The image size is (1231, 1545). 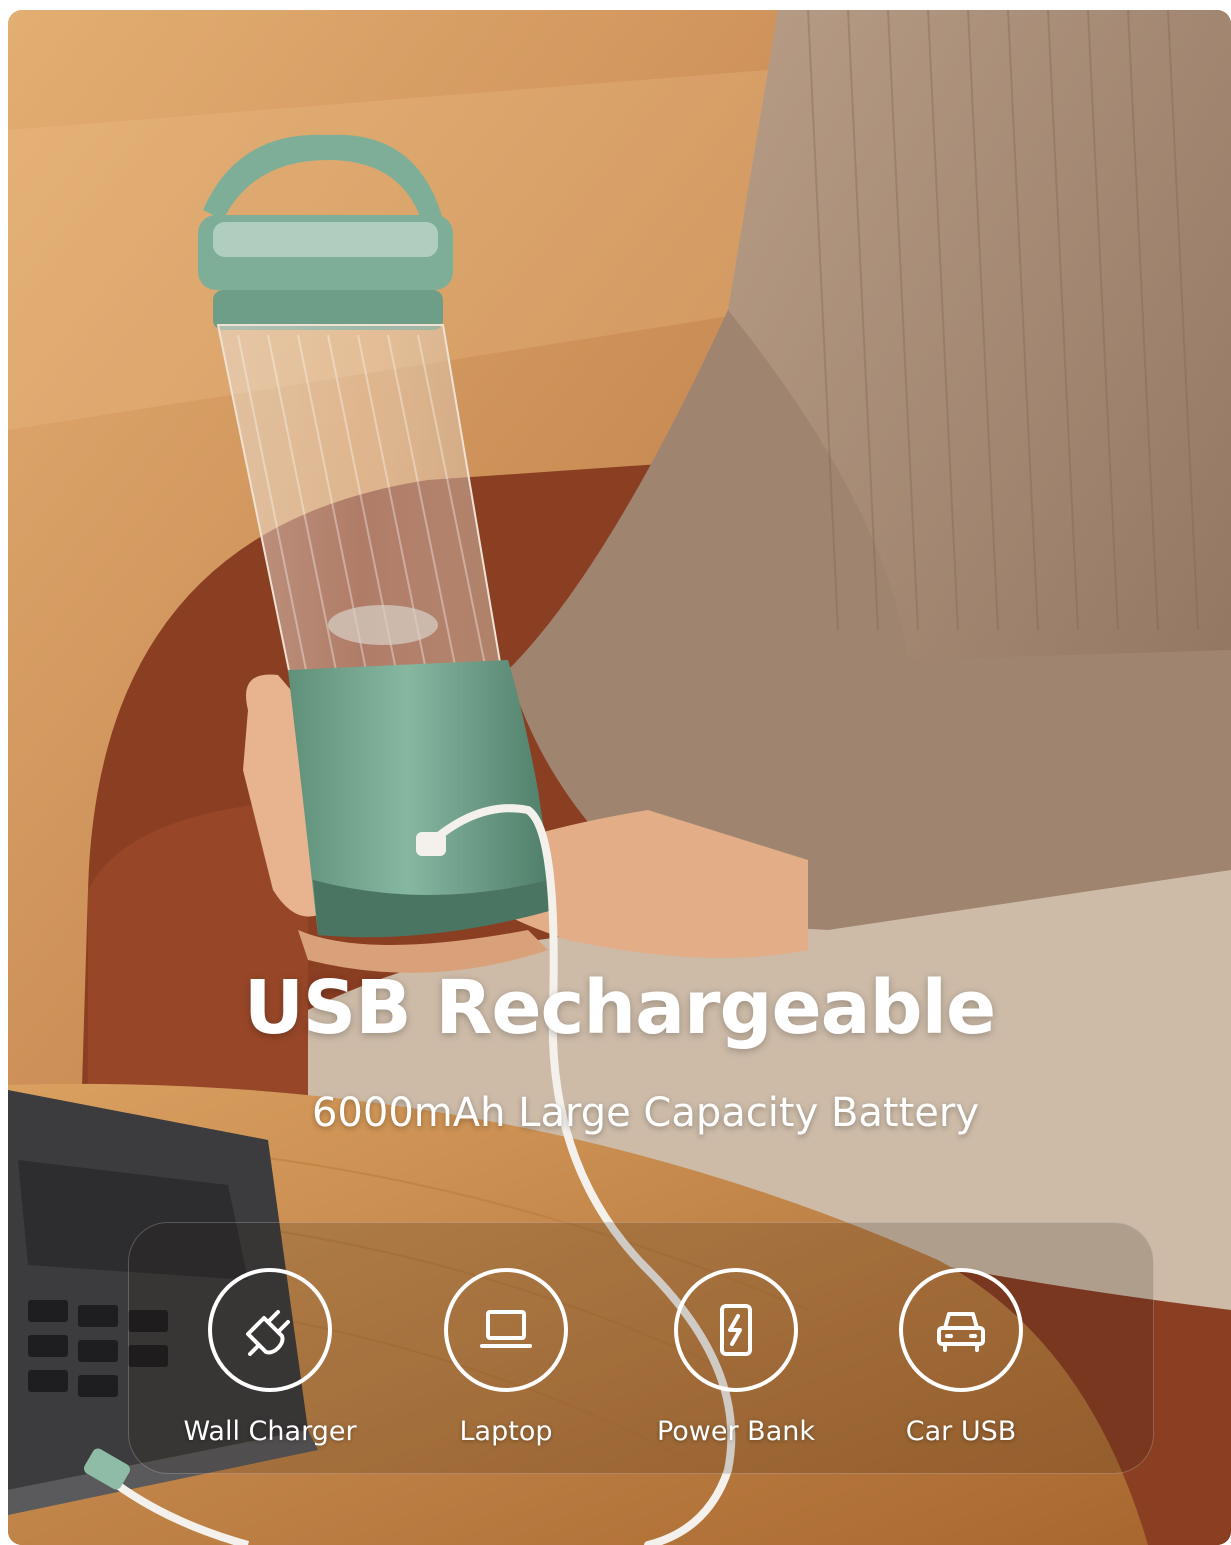 I want to click on power-bank-icon, so click(x=736, y=1330).